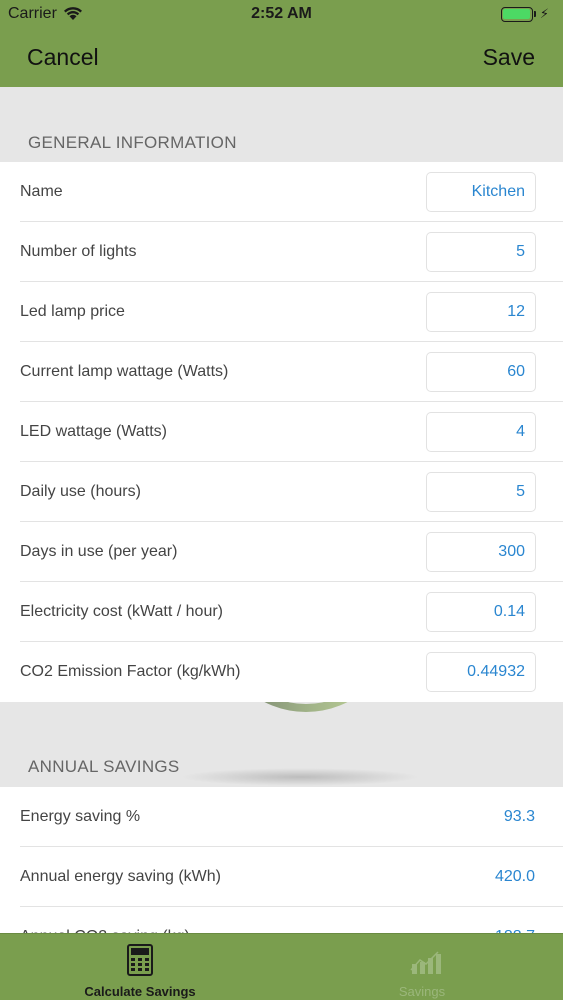 Image resolution: width=563 pixels, height=1000 pixels. Describe the element at coordinates (281, 877) in the screenshot. I see `result-row-annual-energy-saving: Annual energy saving (kWh) 420.0` at that location.